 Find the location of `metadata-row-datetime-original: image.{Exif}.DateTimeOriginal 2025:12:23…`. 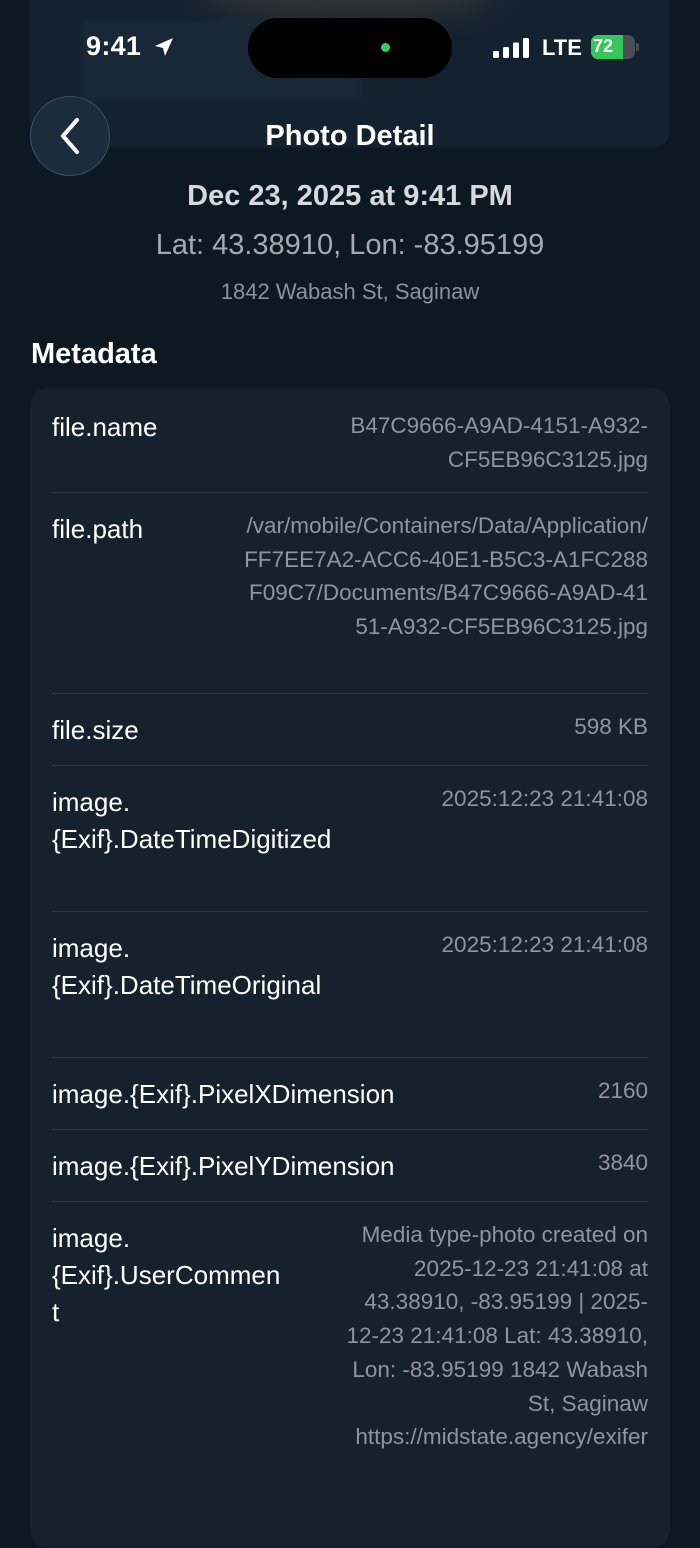

metadata-row-datetime-original: image.{Exif}.DateTimeOriginal 2025:12:23… is located at coordinates (350, 984).